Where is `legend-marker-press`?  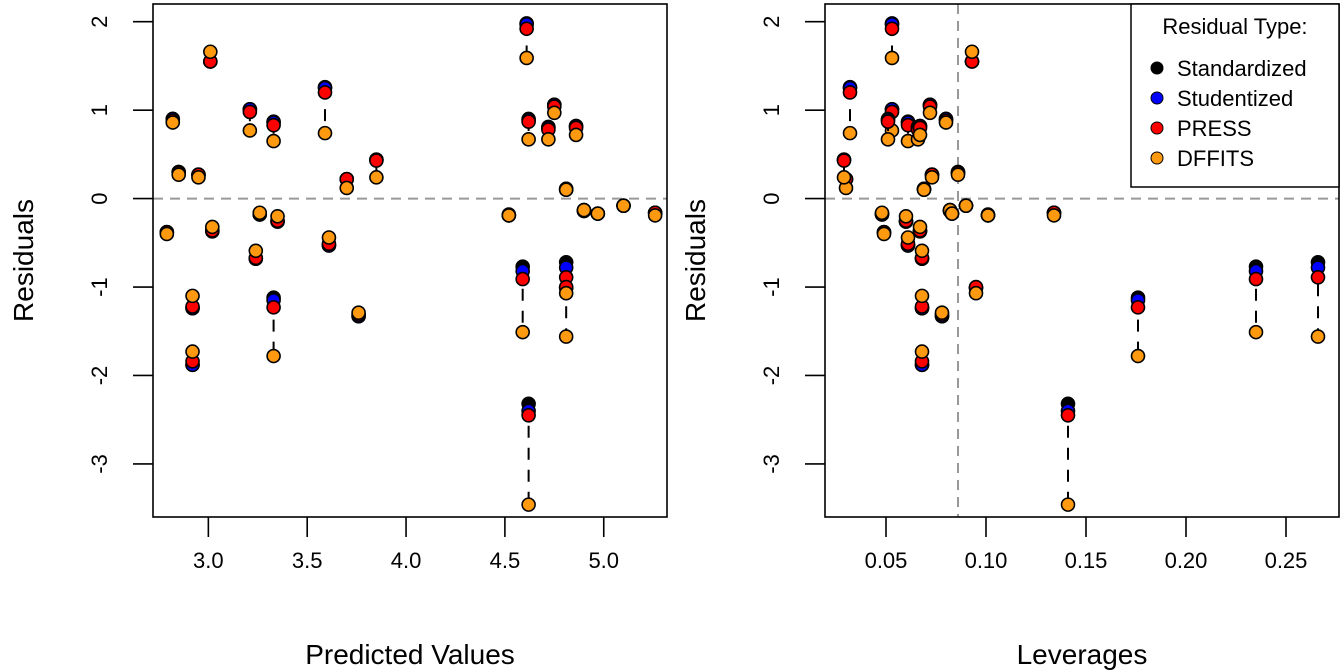
legend-marker-press is located at coordinates (1157, 128).